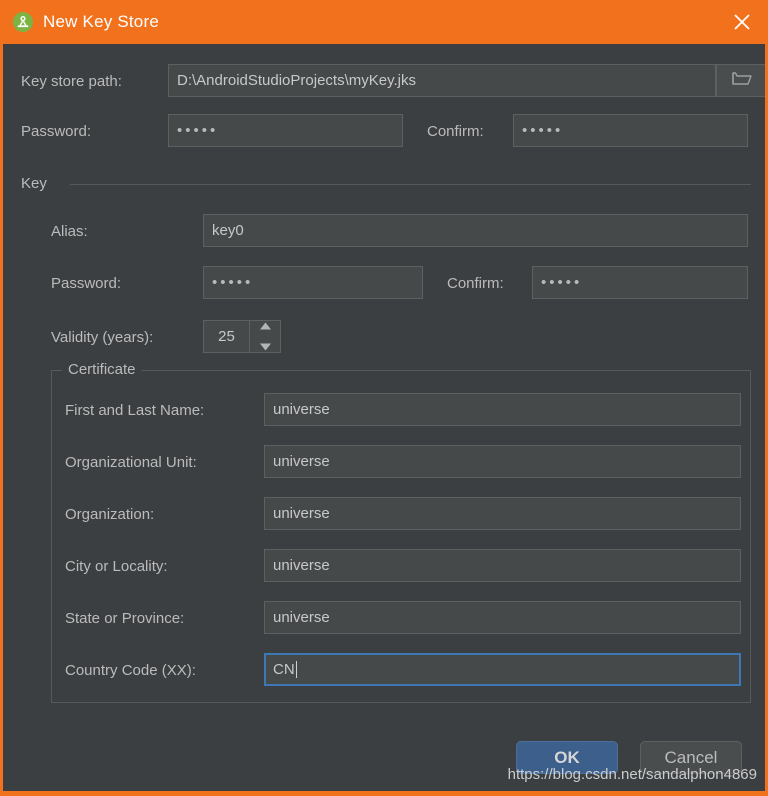 The width and height of the screenshot is (768, 796). What do you see at coordinates (233, 282) in the screenshot?
I see `key-password-value: •••••` at bounding box center [233, 282].